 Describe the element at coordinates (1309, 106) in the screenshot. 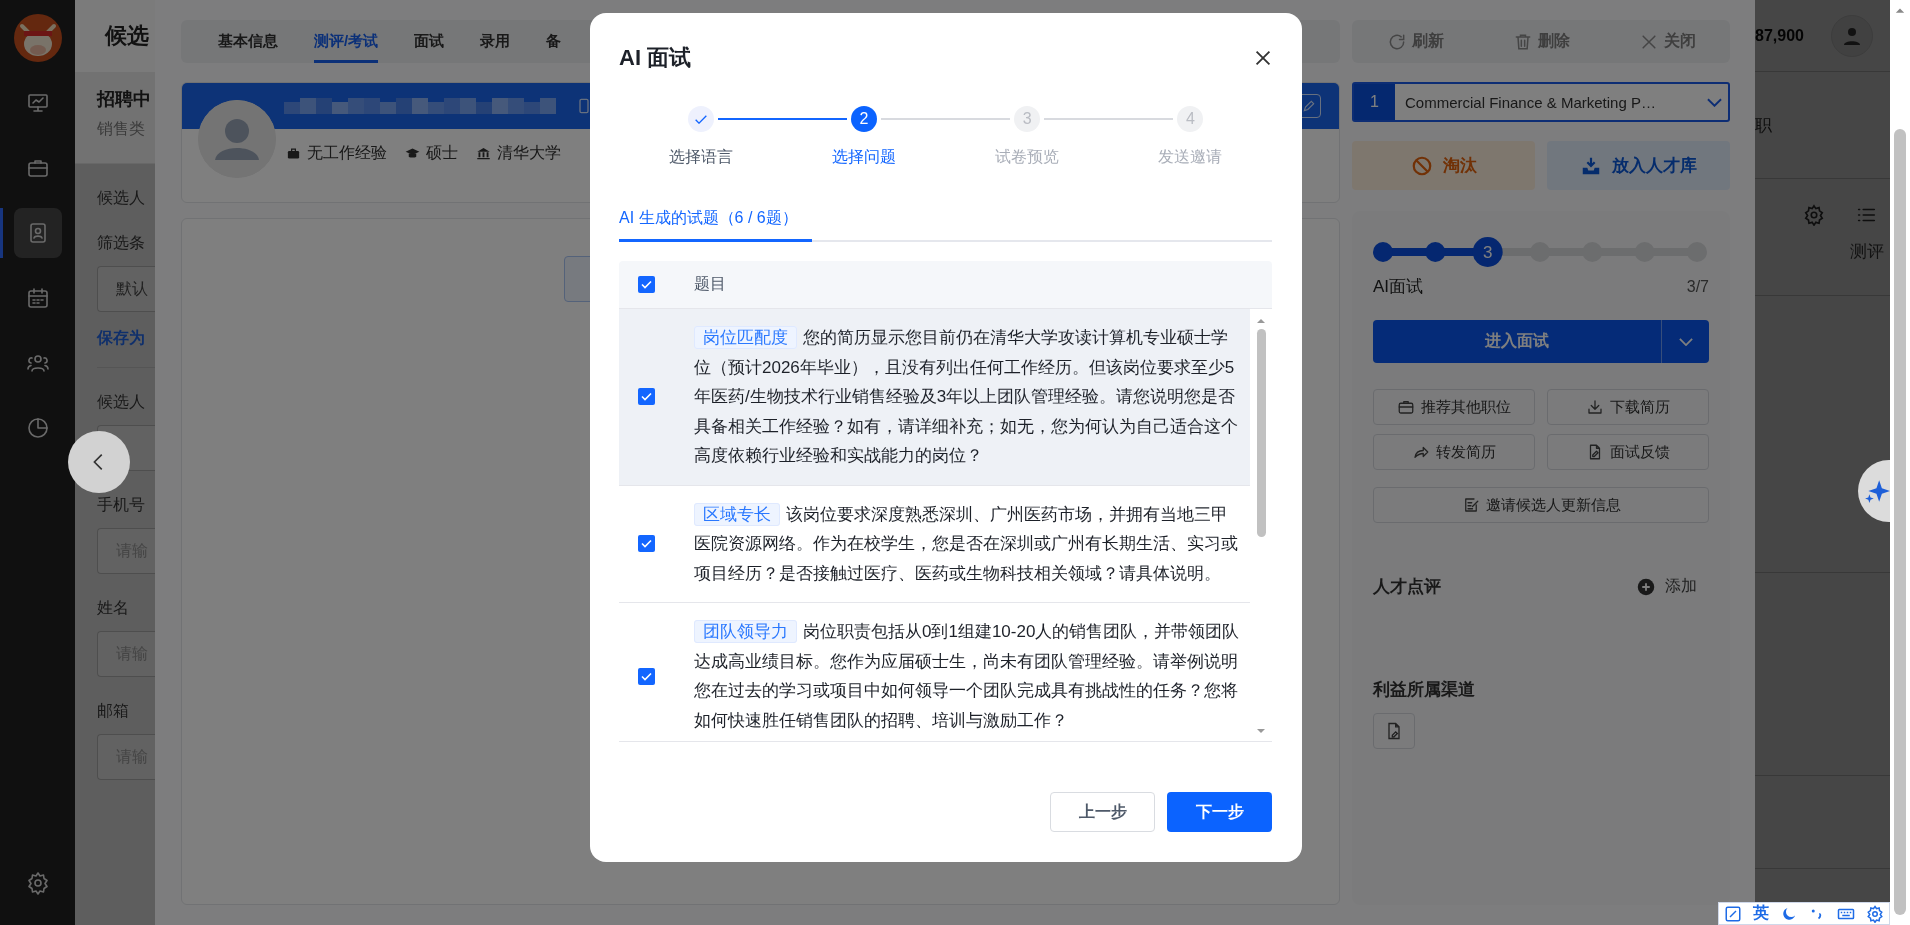

I see `edit-icon` at that location.